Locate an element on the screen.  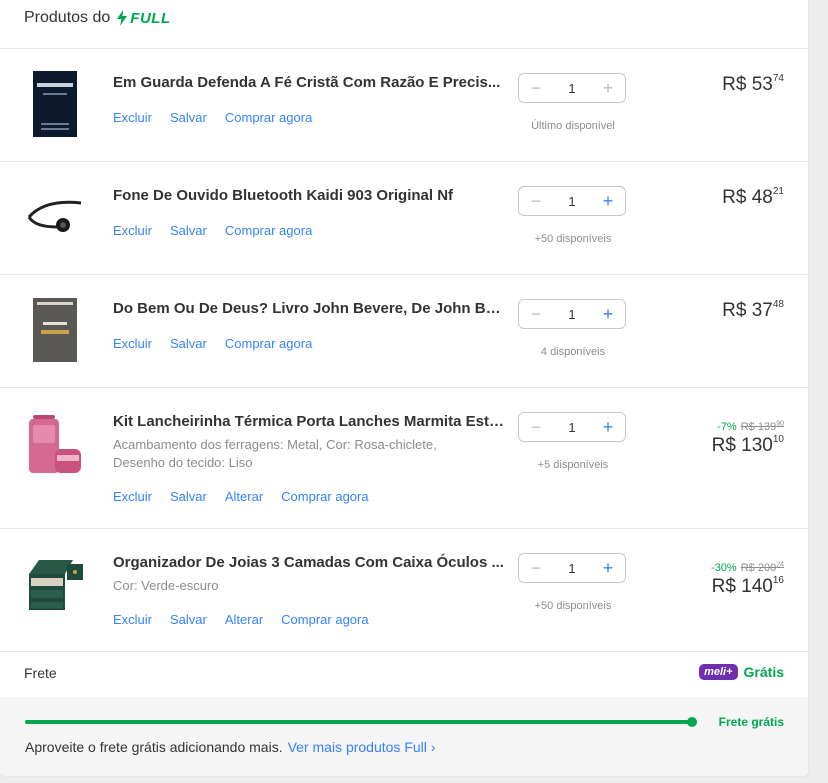
discount-badge: -7% is located at coordinates (727, 426).